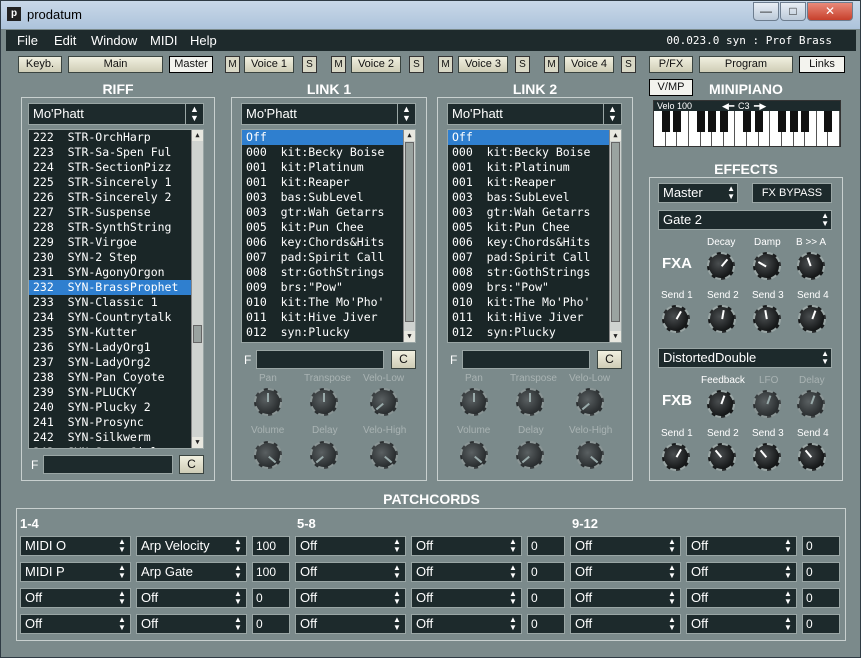 Image resolution: width=861 pixels, height=658 pixels. Describe the element at coordinates (671, 87) in the screenshot. I see `vmp-button: V/MP` at that location.